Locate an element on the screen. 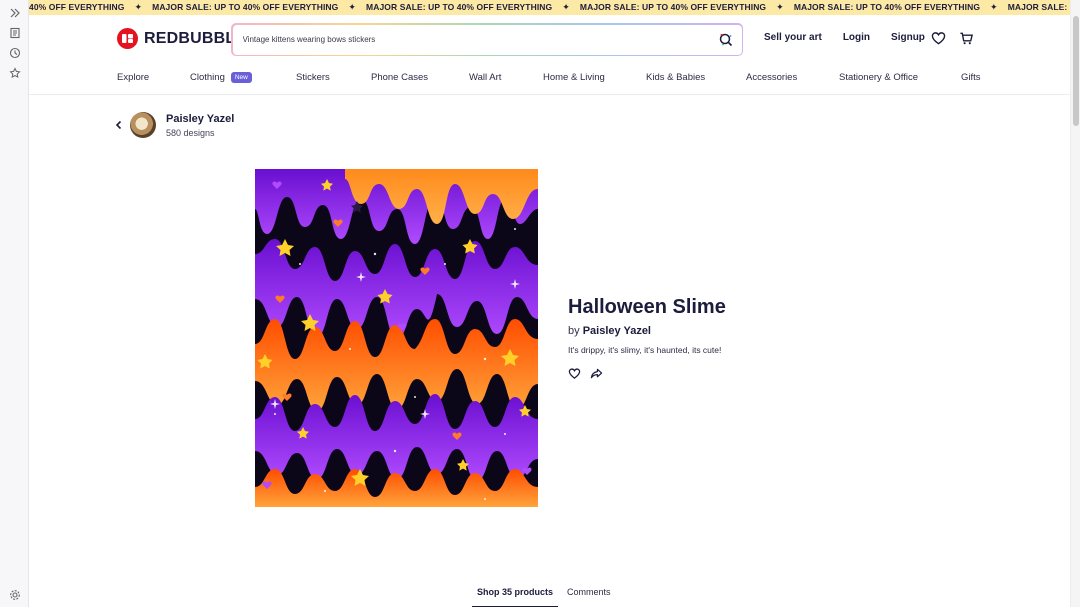 This screenshot has width=1080, height=607. ticker-item: 40% OFF EVERYTHING is located at coordinates (81, 7).